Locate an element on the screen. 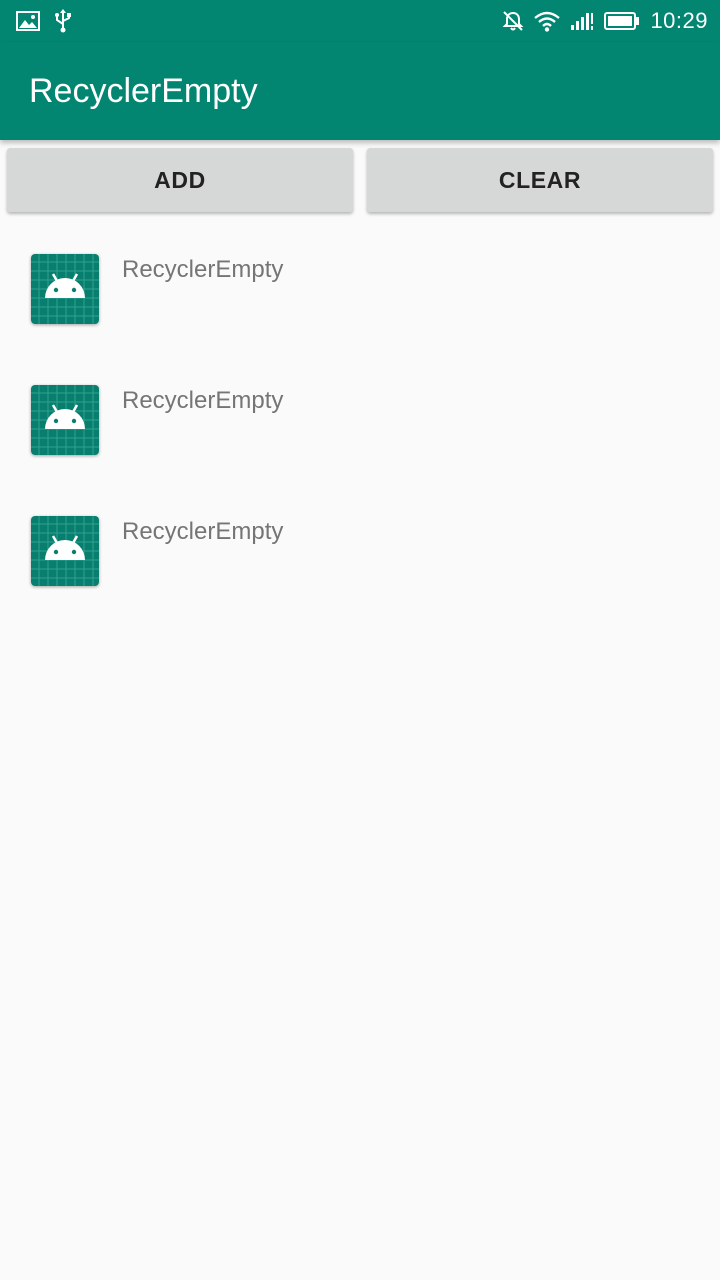  mute-icon is located at coordinates (513, 21).